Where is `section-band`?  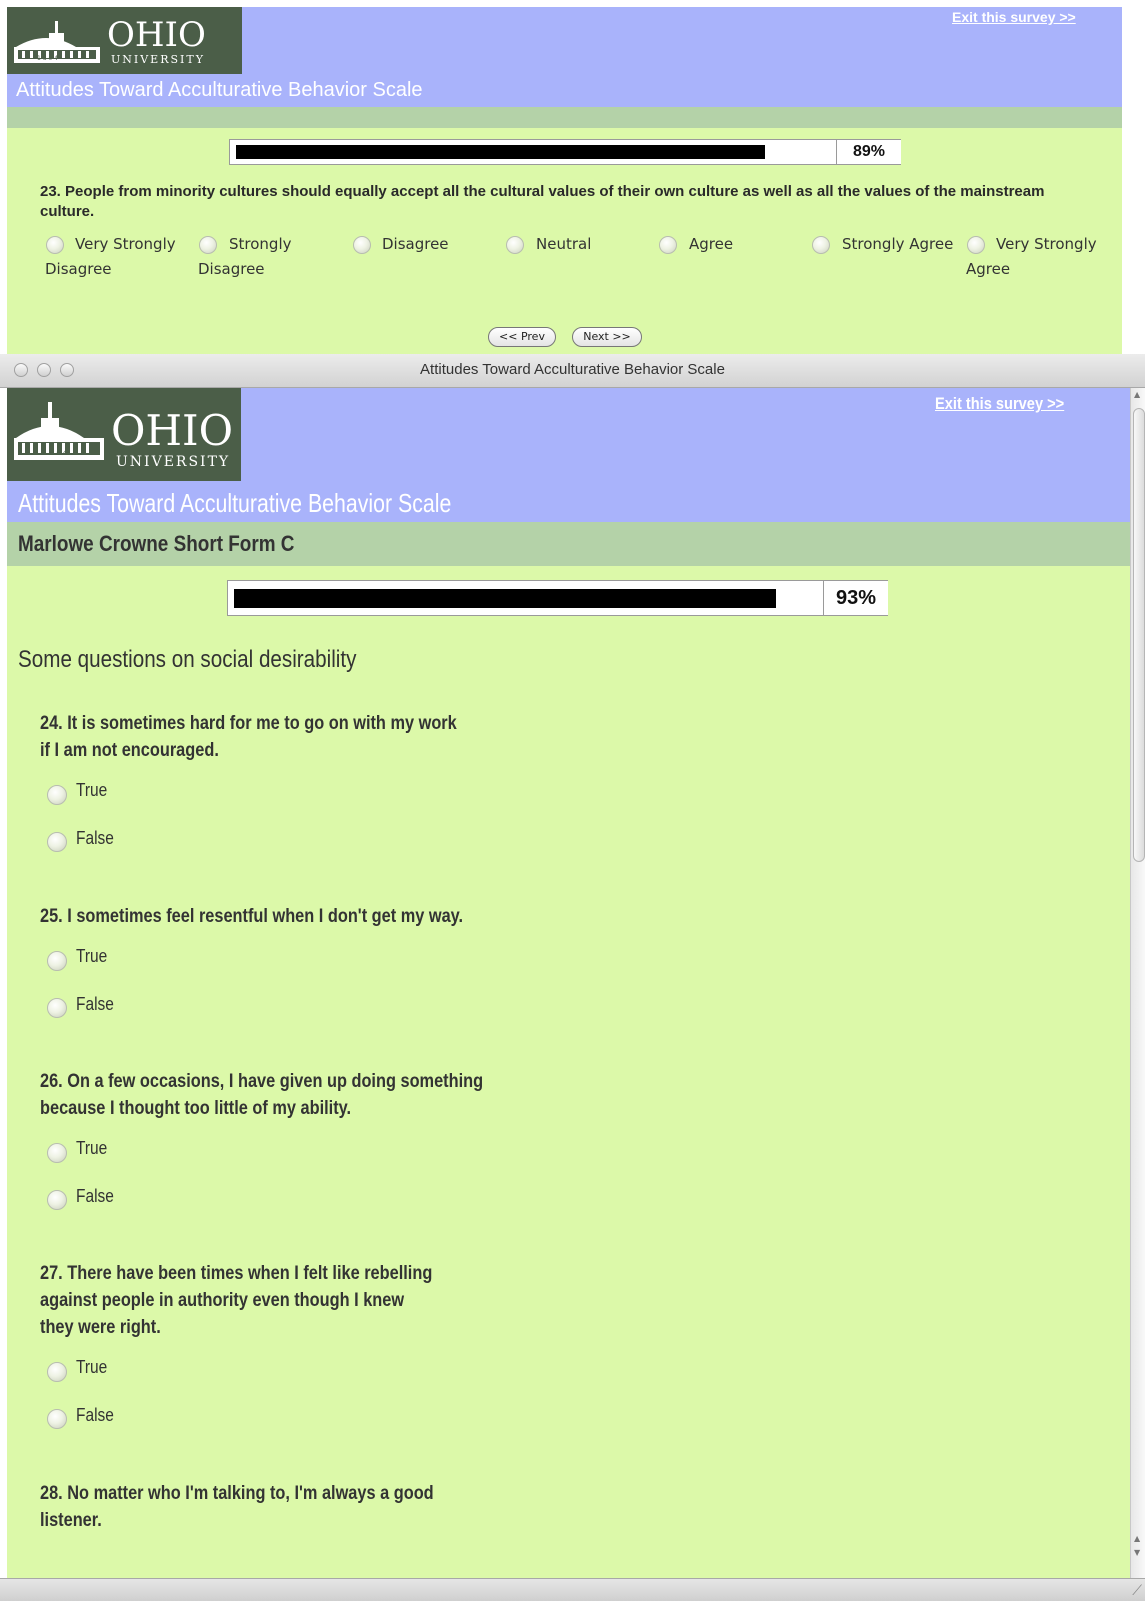 section-band is located at coordinates (564, 117).